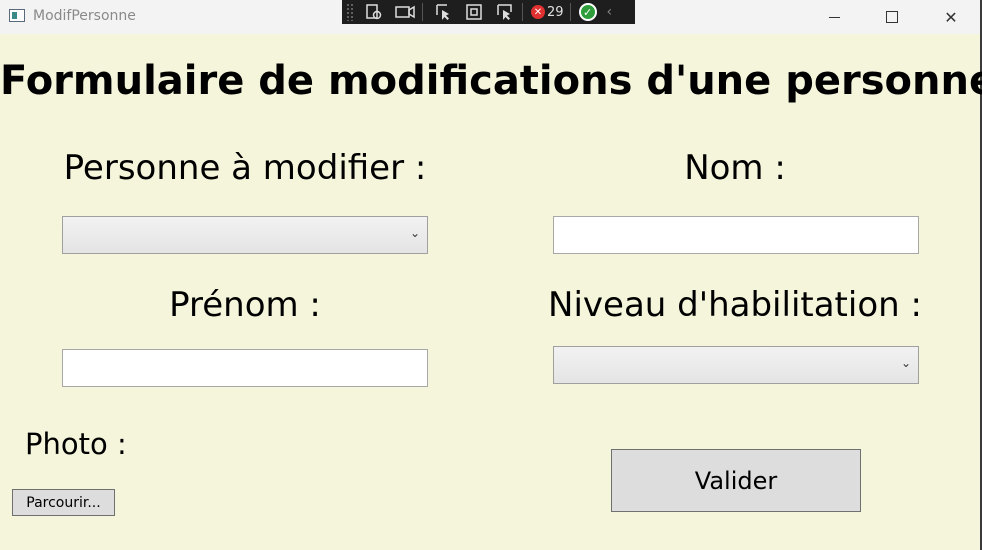 This screenshot has width=982, height=550. Describe the element at coordinates (505, 12) in the screenshot. I see `track-focus-icon` at that location.